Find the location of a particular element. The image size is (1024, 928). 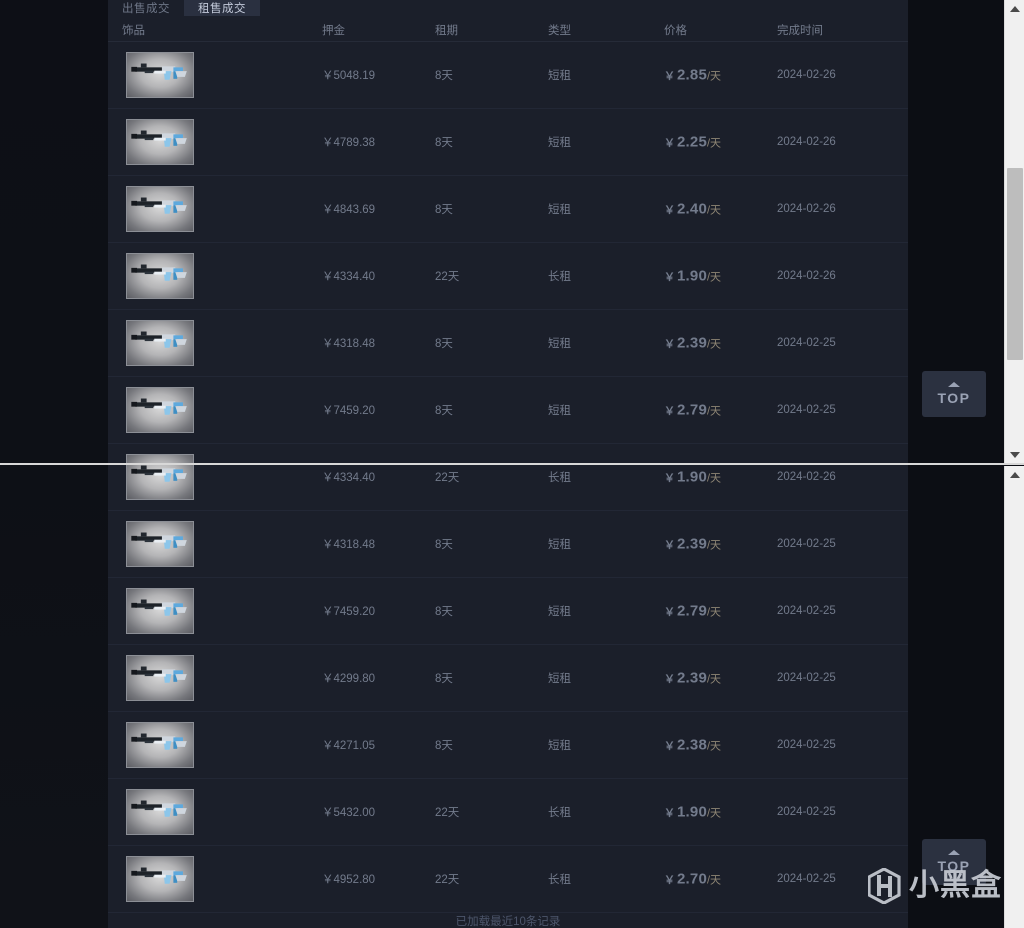

cell-term: 22天 is located at coordinates (447, 880).